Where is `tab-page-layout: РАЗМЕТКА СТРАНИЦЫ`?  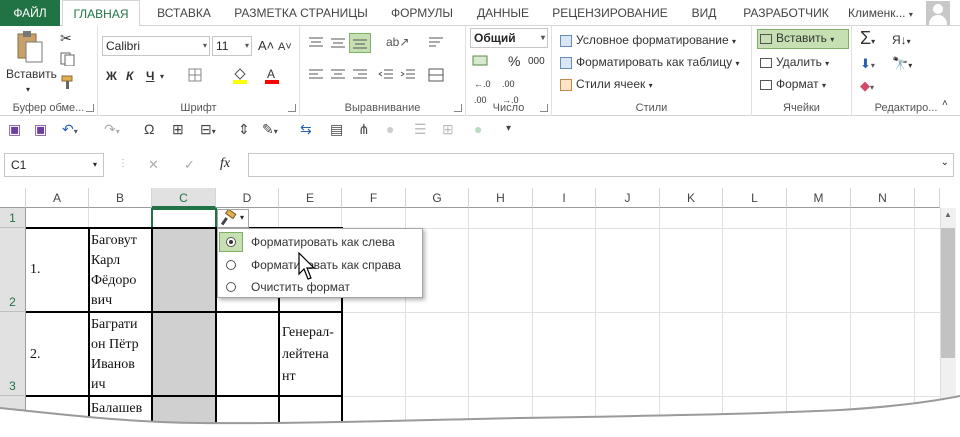 tab-page-layout: РАЗМЕТКА СТРАНИЦЫ is located at coordinates (301, 13).